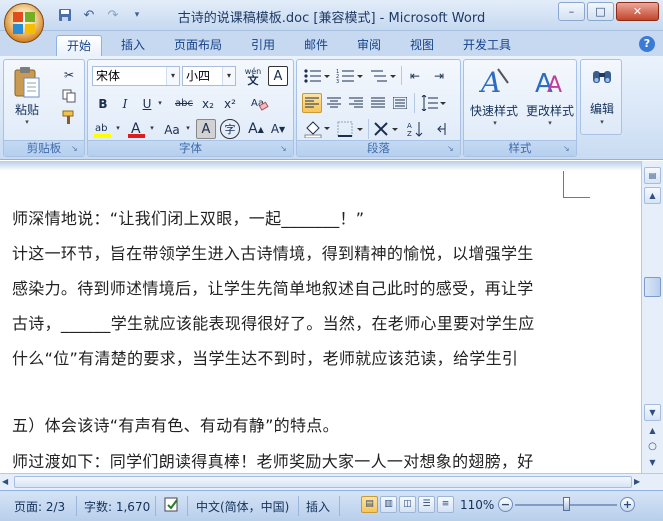 This screenshot has height=521, width=663. Describe the element at coordinates (652, 412) in the screenshot. I see `scroll-down-icon: ▼` at that location.